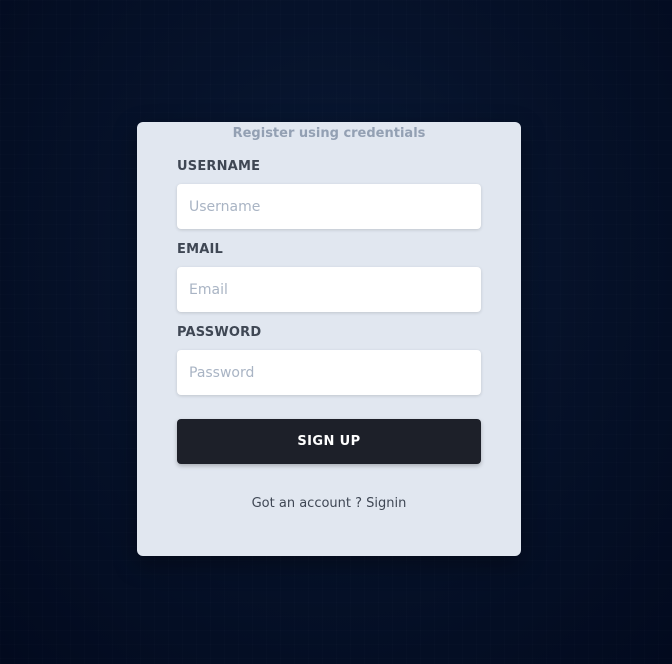 The image size is (672, 664). What do you see at coordinates (200, 249) in the screenshot?
I see `email-label: EMAIL` at bounding box center [200, 249].